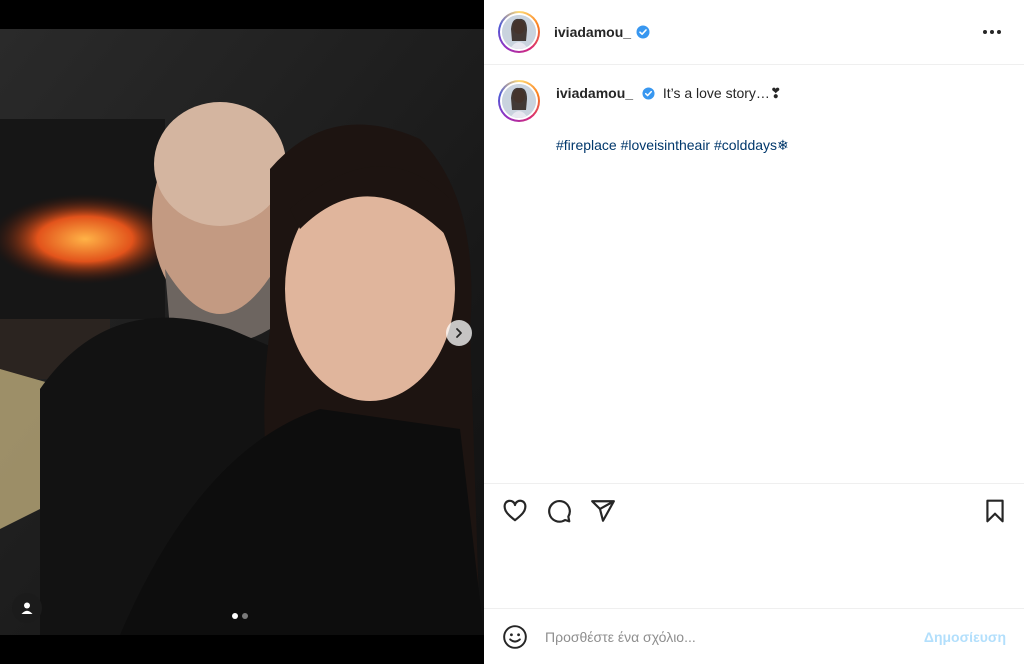 Image resolution: width=1024 pixels, height=664 pixels. I want to click on comment-bar: Δημοσίευση, so click(754, 636).